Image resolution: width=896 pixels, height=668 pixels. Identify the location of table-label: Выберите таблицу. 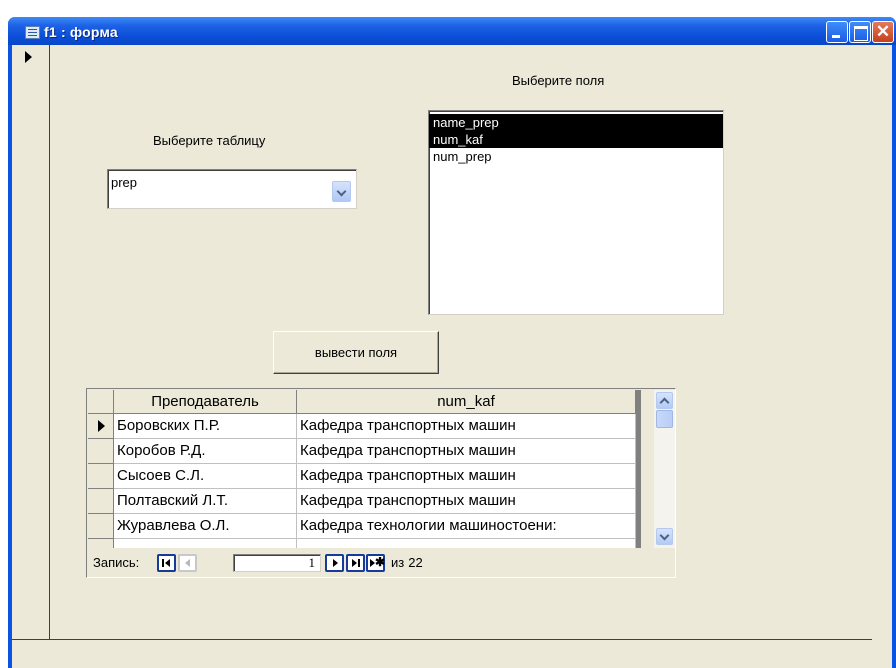
(209, 140).